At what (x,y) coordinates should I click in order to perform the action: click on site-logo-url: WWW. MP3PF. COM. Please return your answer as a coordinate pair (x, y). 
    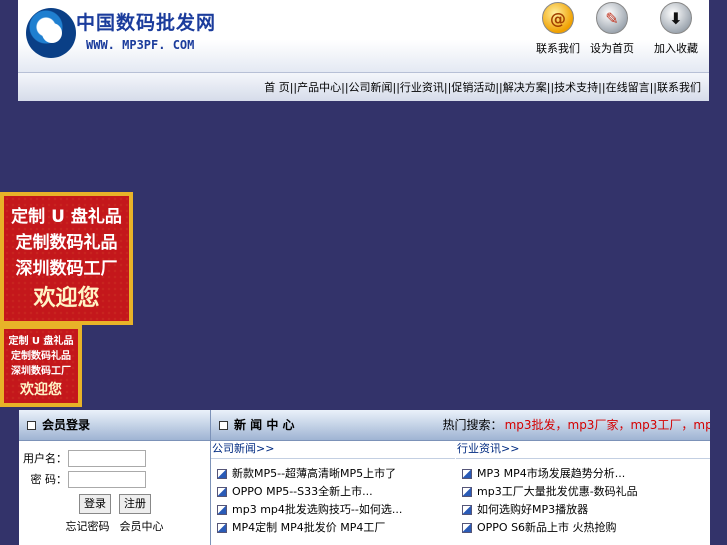
    Looking at the image, I should click on (140, 45).